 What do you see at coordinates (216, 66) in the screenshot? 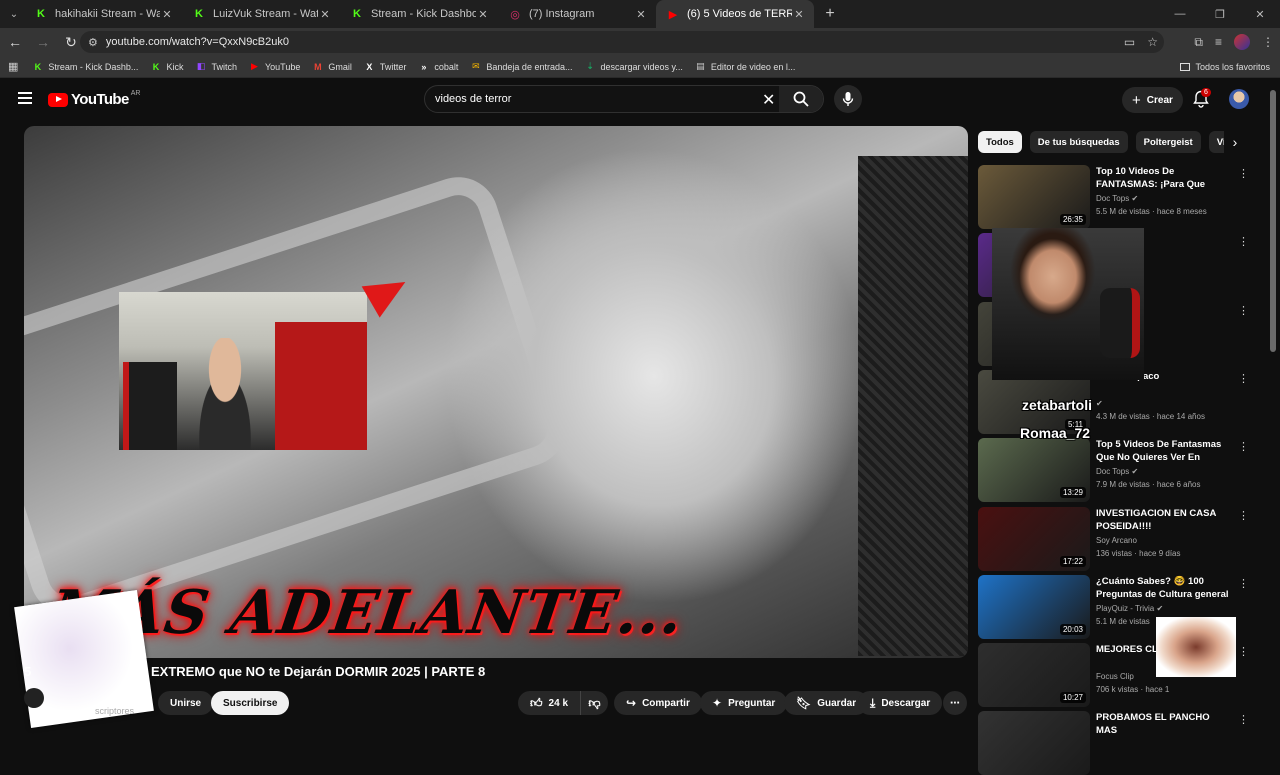
I see `bookmark-item-2: ◧ Twitch` at bounding box center [216, 66].